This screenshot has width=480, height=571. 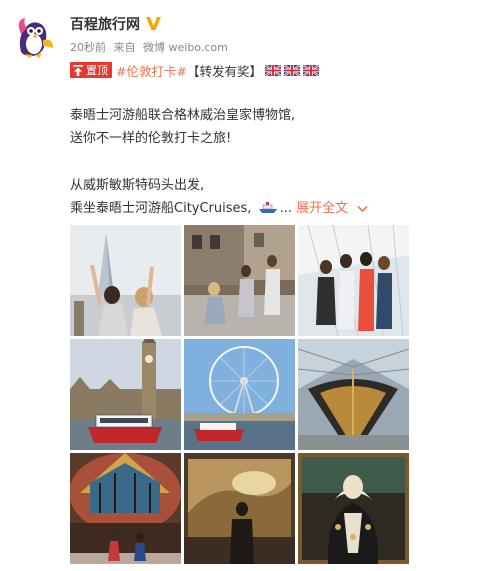 I want to click on pinned-badge: 置顶, so click(x=91, y=70).